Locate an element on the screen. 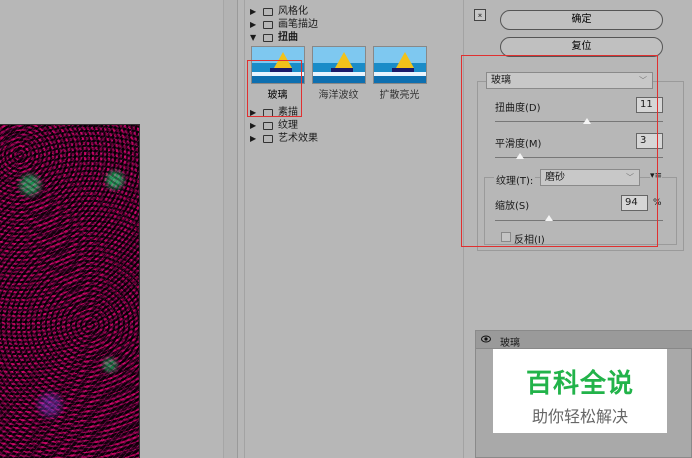 The image size is (692, 458). category-label: 纹理 is located at coordinates (288, 125).